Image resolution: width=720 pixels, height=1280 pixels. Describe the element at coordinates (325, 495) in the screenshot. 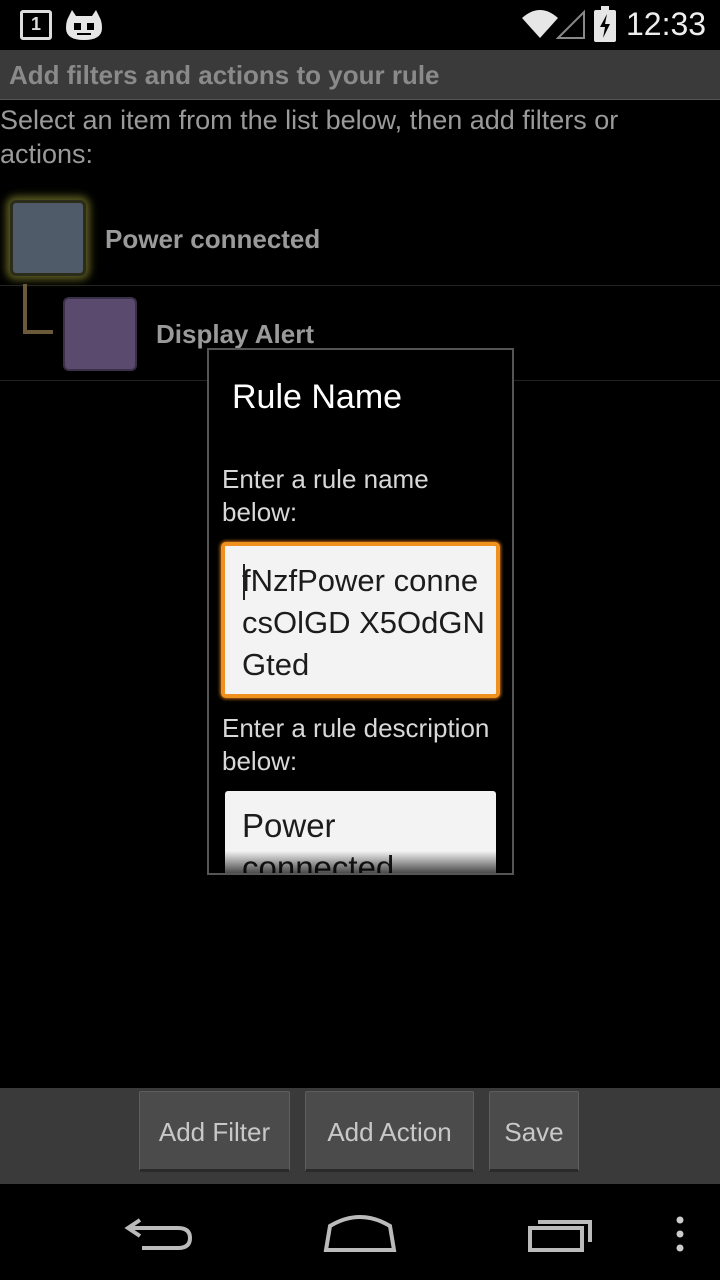

I see `rule-name-prompt: Enter a rule name below:` at that location.